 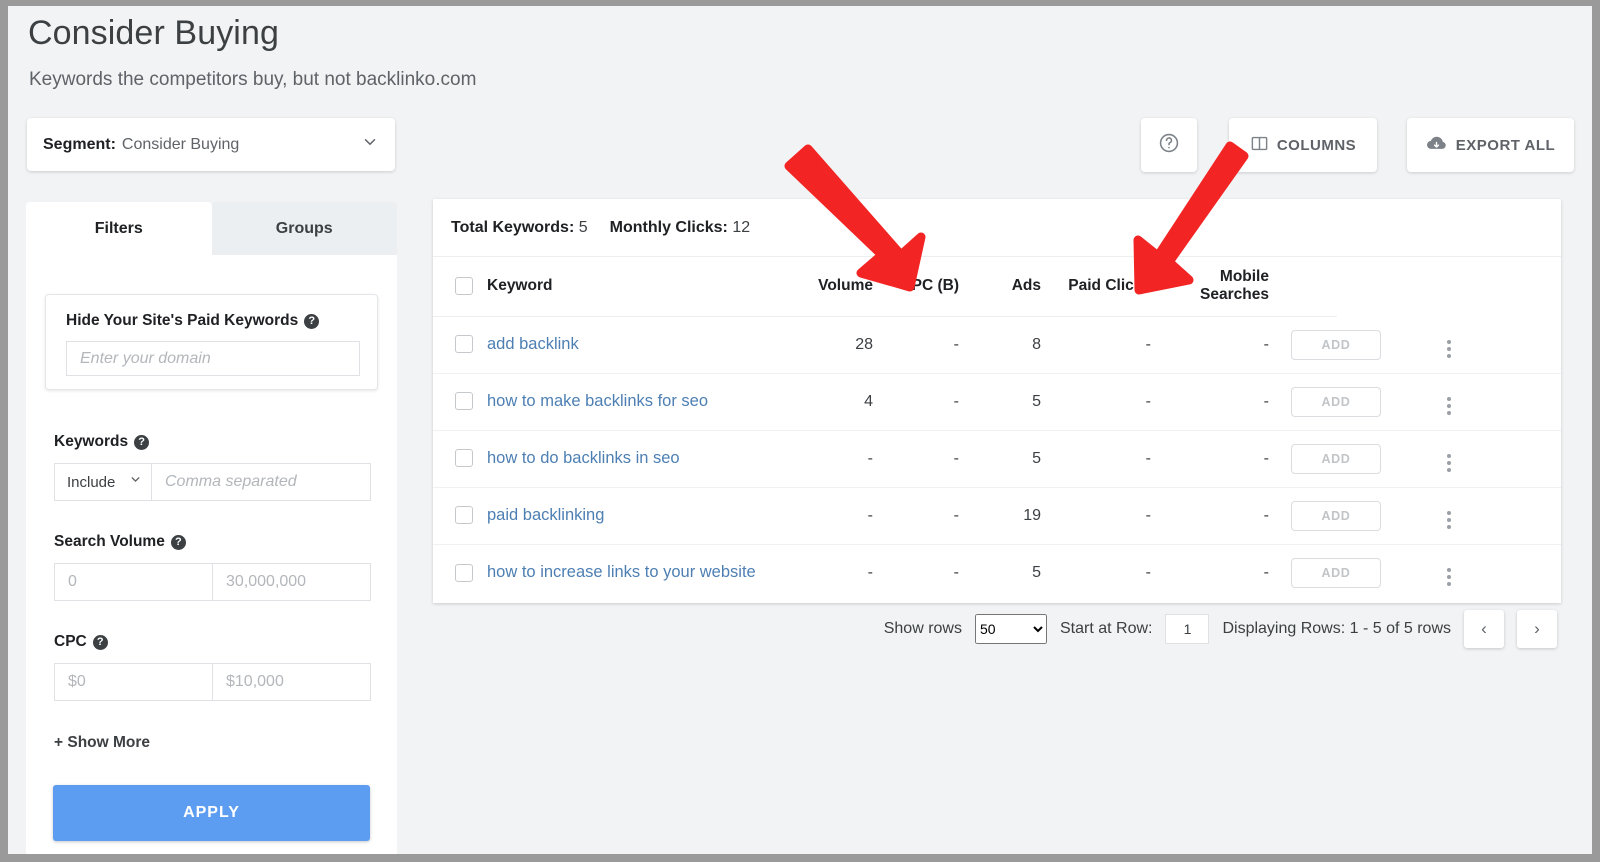 I want to click on column-header-volume: Volume, so click(x=833, y=287).